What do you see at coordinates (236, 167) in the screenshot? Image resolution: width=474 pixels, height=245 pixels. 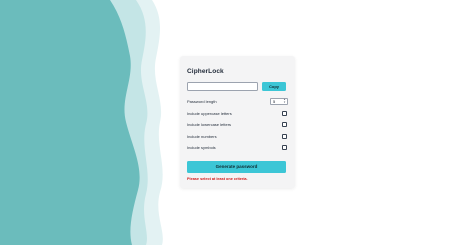 I see `generate-password-button: Generate password` at bounding box center [236, 167].